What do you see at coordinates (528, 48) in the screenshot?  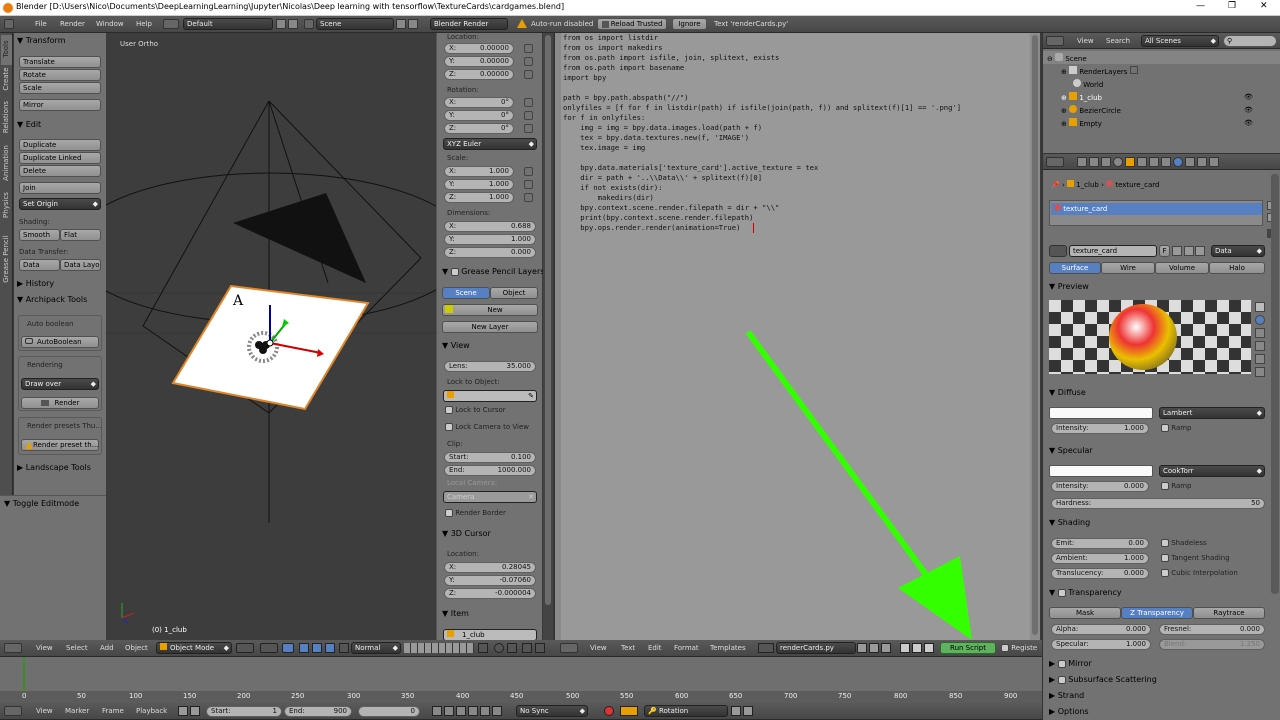 I see `lock-loc-x-icon` at bounding box center [528, 48].